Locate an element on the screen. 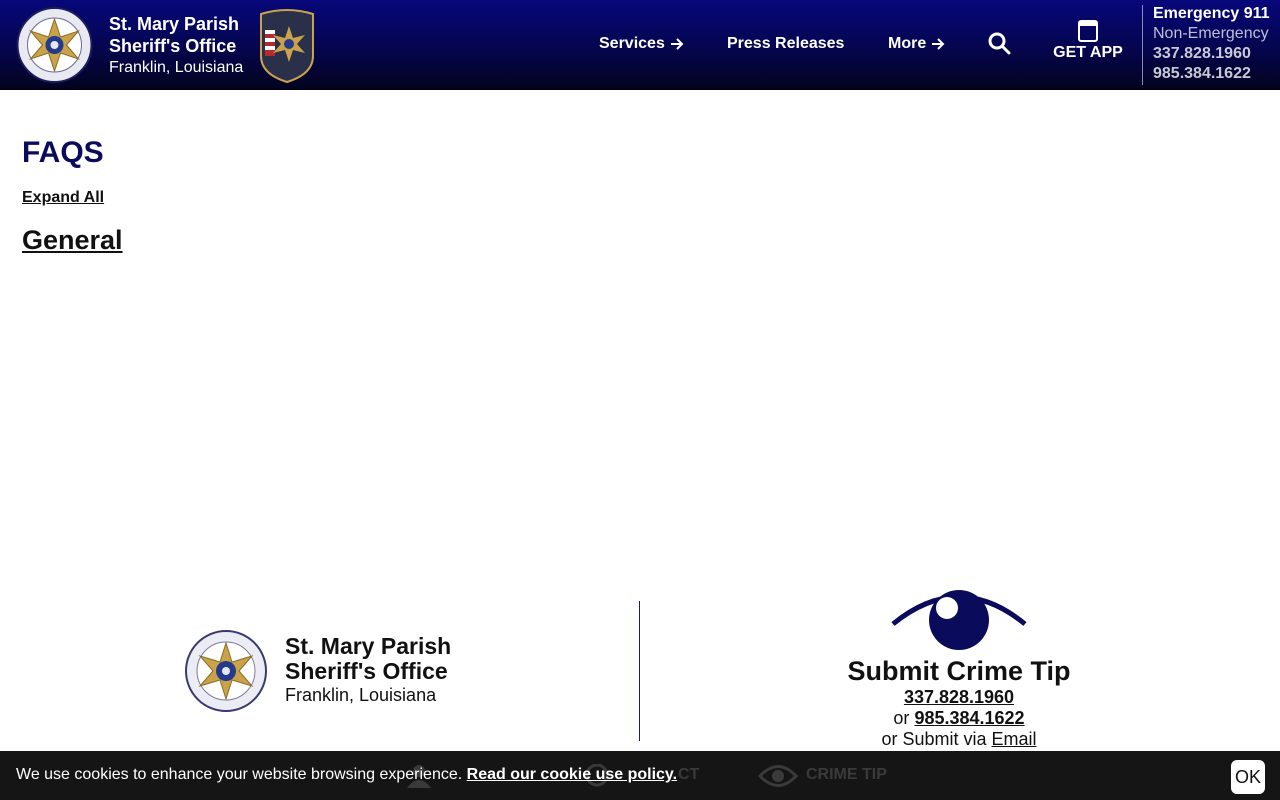 The width and height of the screenshot is (1280, 800). page-title: FAQS is located at coordinates (63, 152).